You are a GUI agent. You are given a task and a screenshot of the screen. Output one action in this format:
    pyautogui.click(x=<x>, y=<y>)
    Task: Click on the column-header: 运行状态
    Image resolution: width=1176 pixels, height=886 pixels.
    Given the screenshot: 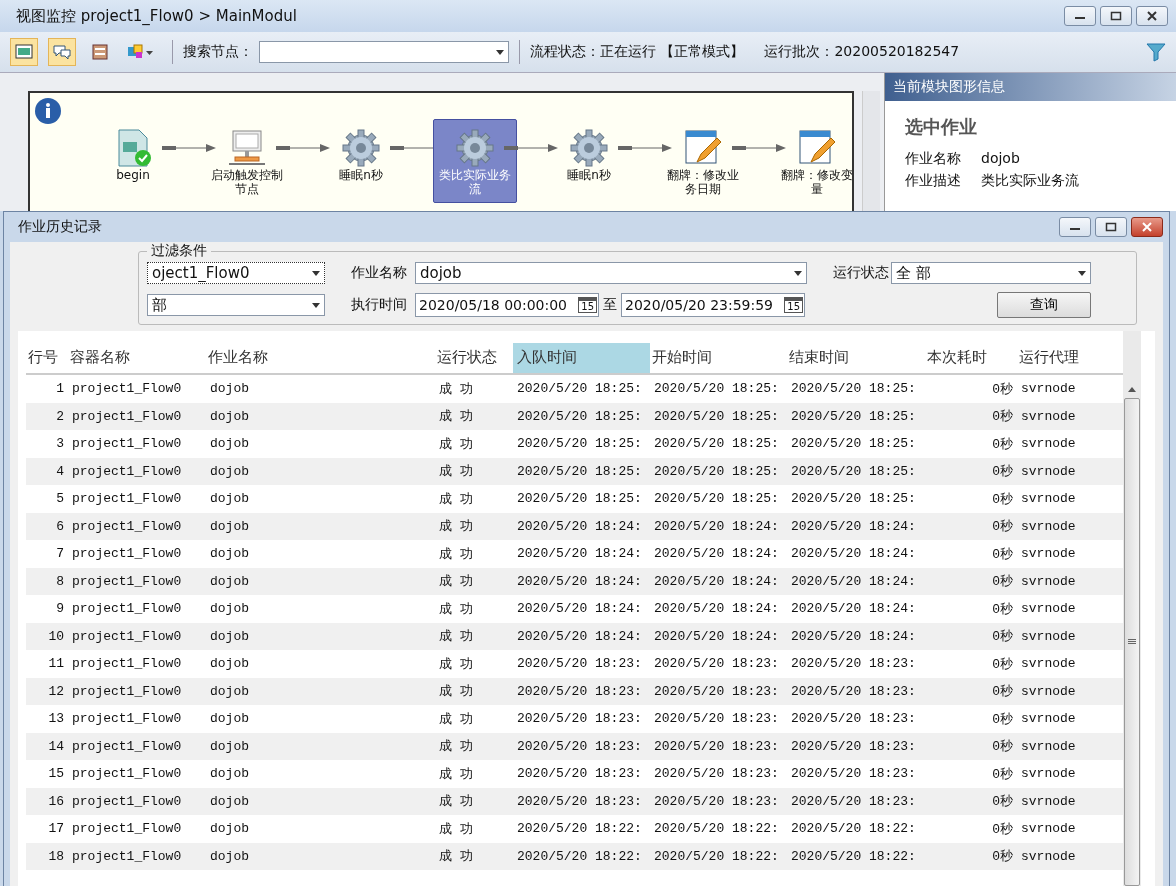 What is the action you would take?
    pyautogui.click(x=474, y=358)
    